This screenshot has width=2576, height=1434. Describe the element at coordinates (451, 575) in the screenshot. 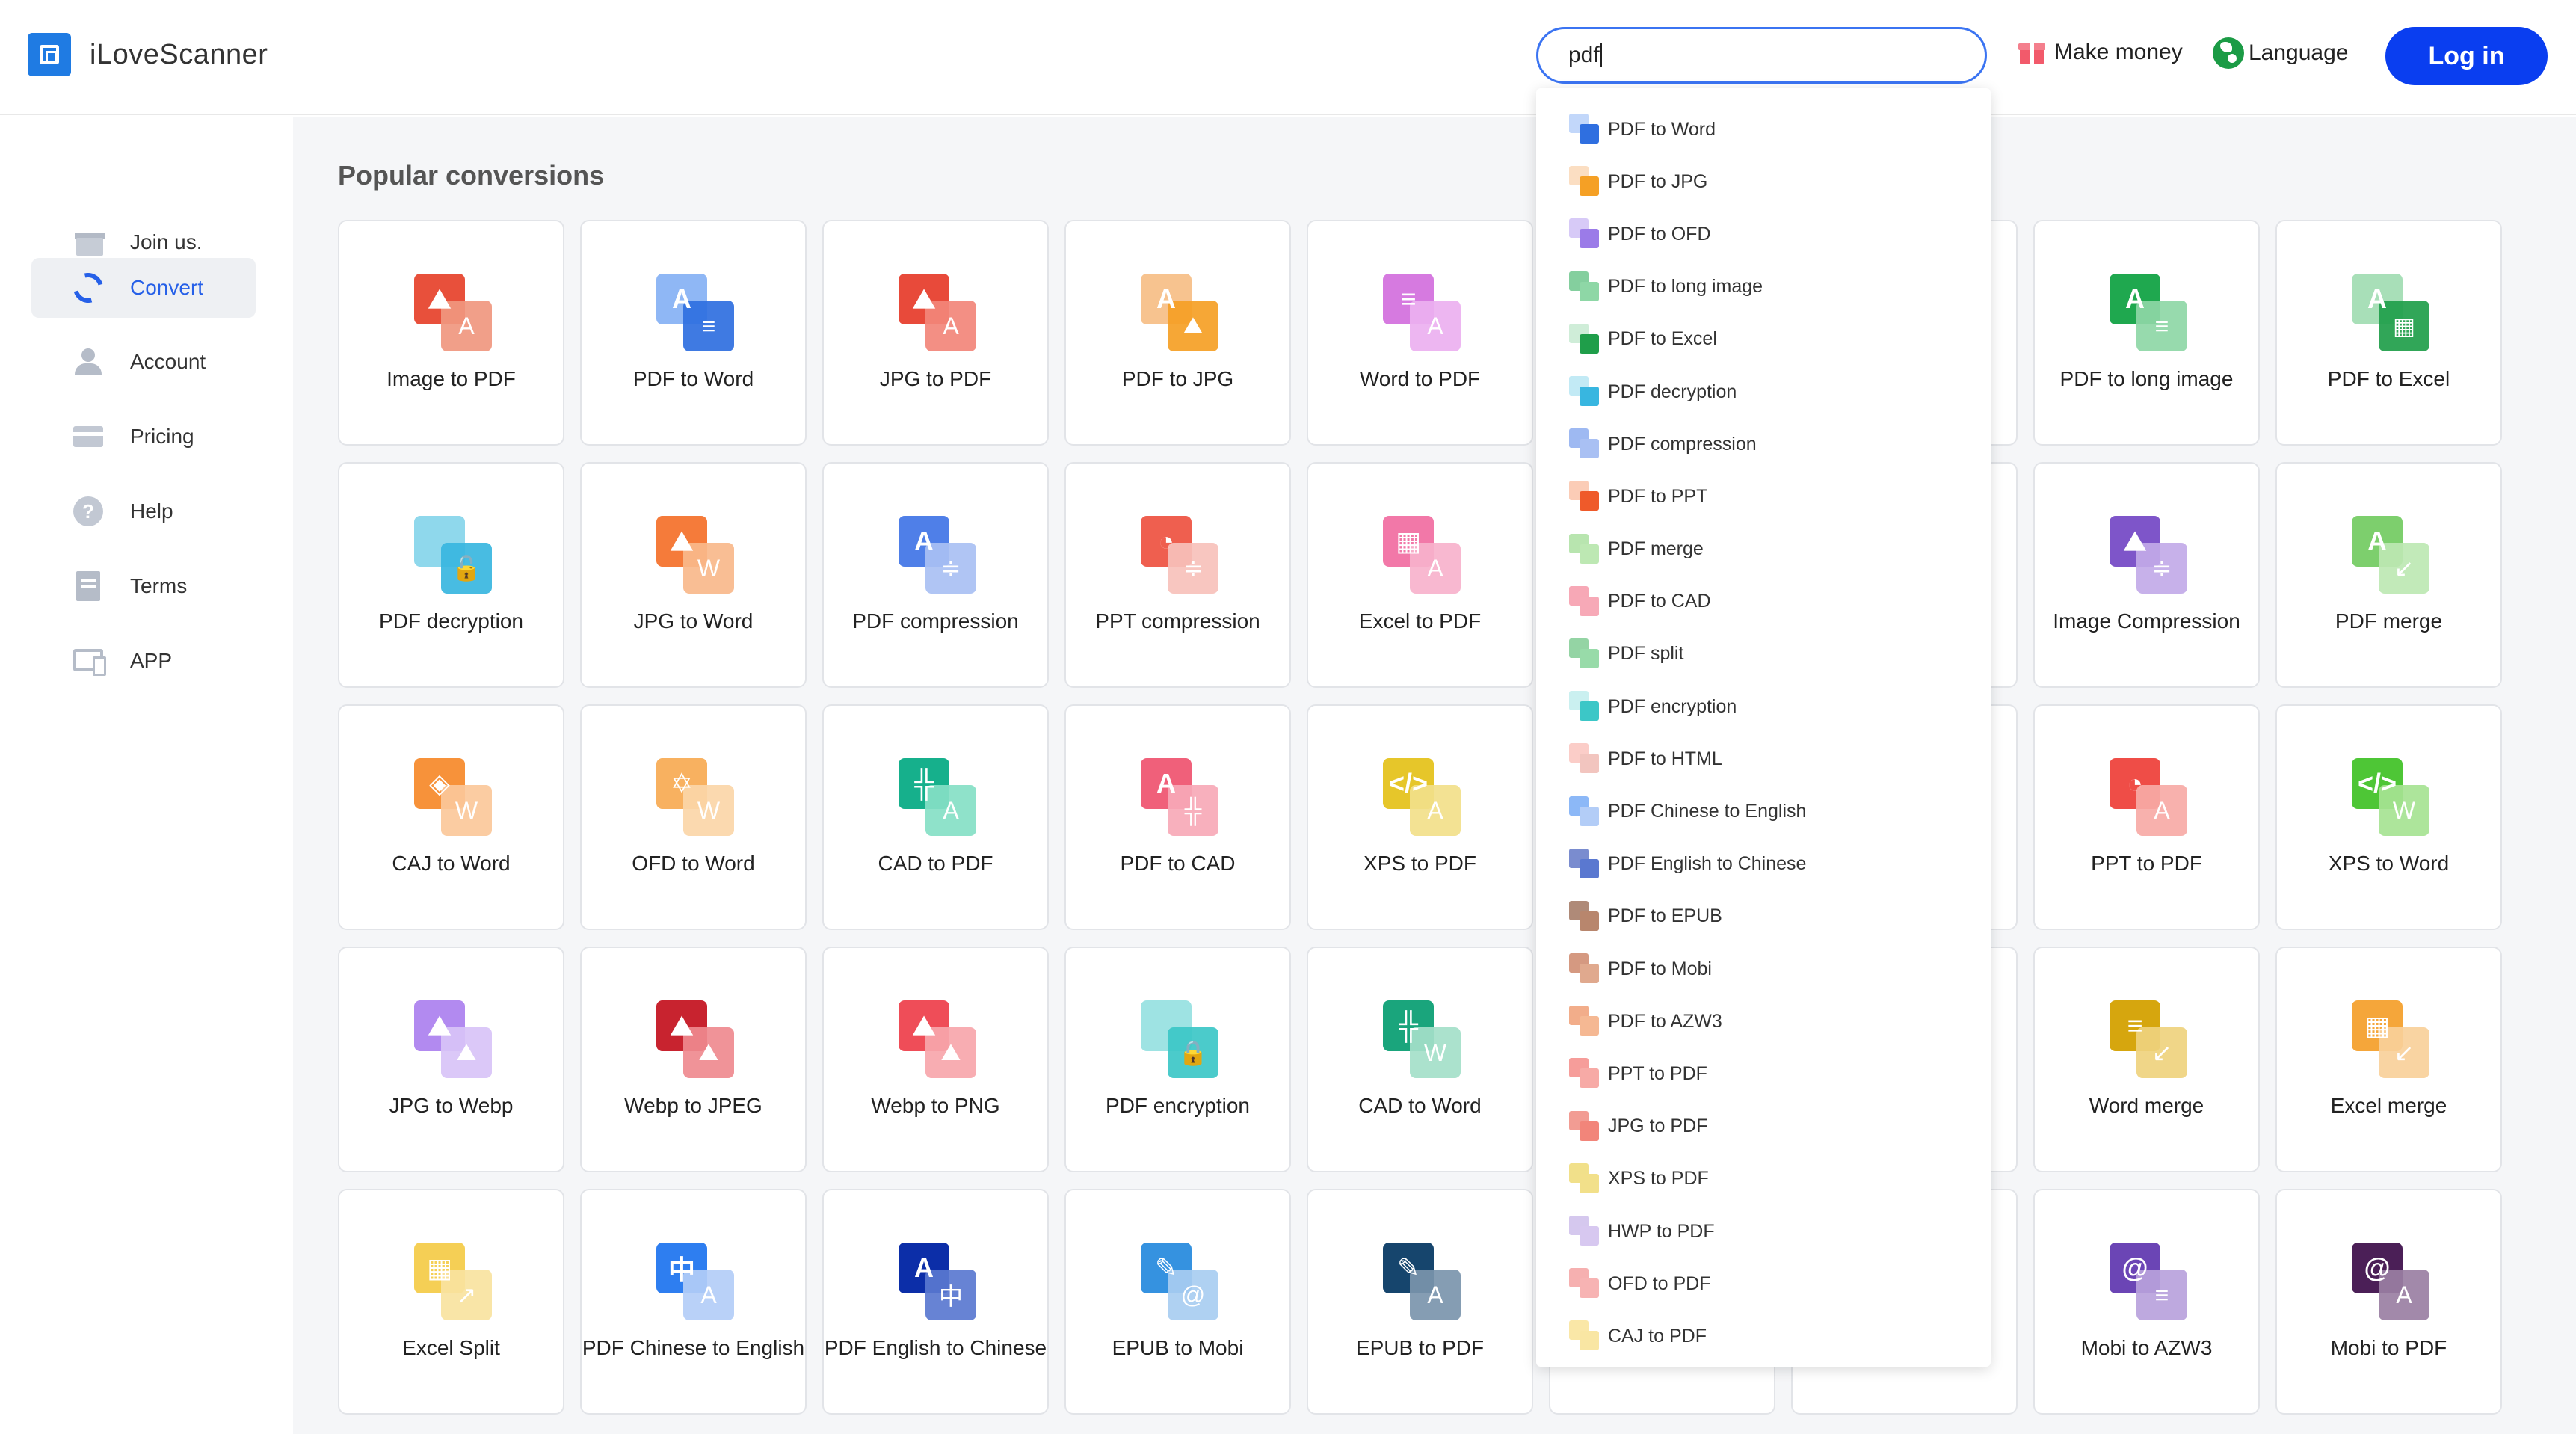

I see `conversion-card: 🔓 PDF decryption` at that location.